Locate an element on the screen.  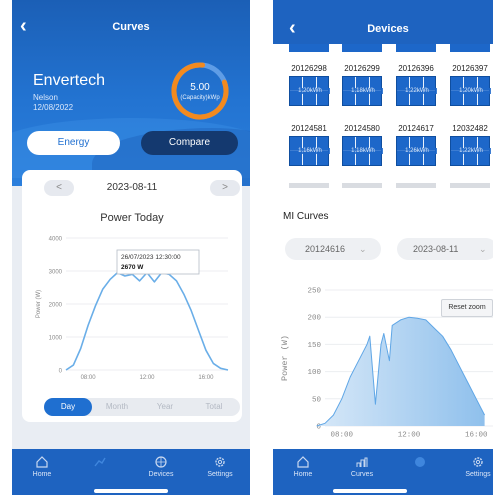
device-serial: 20126298 is located at coordinates (309, 68).